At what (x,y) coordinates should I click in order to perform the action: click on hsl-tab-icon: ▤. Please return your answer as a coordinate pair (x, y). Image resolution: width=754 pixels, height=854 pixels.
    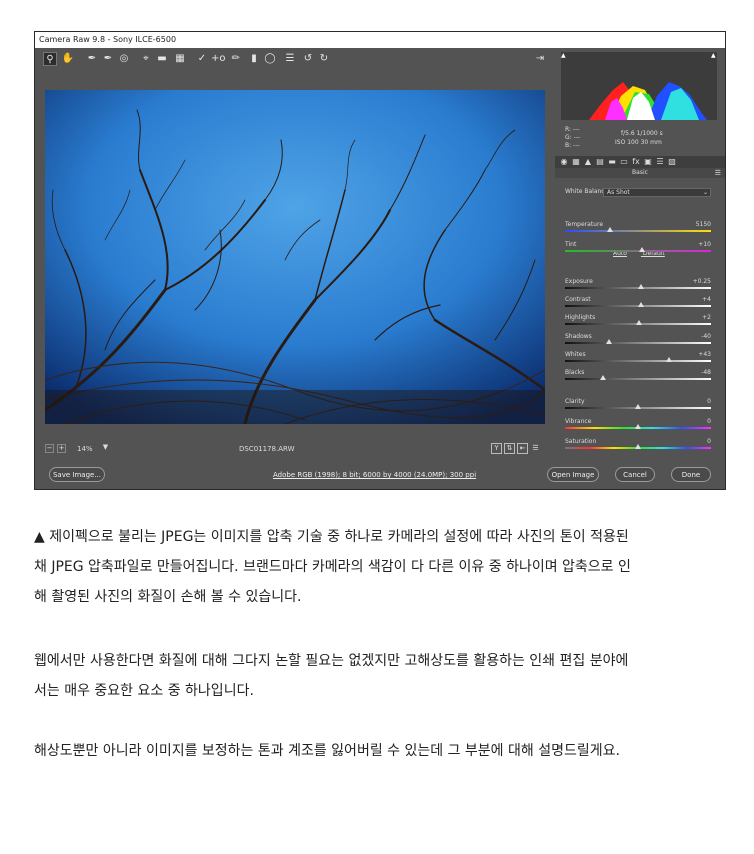
    Looking at the image, I should click on (600, 162).